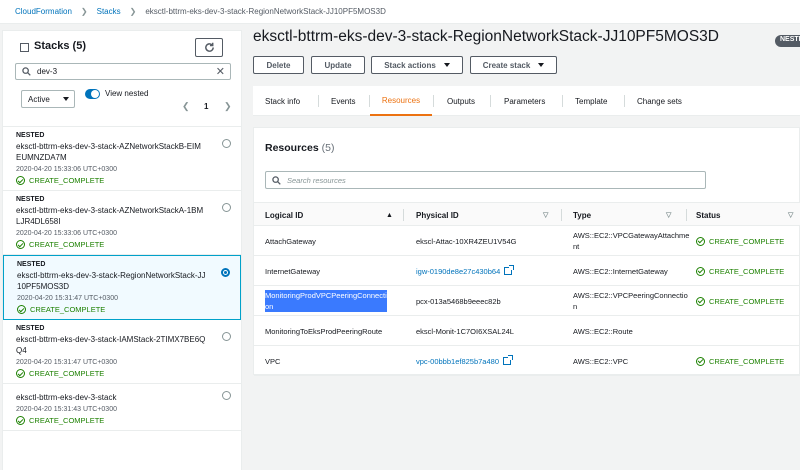  I want to click on status-filter-value: Active, so click(39, 99).